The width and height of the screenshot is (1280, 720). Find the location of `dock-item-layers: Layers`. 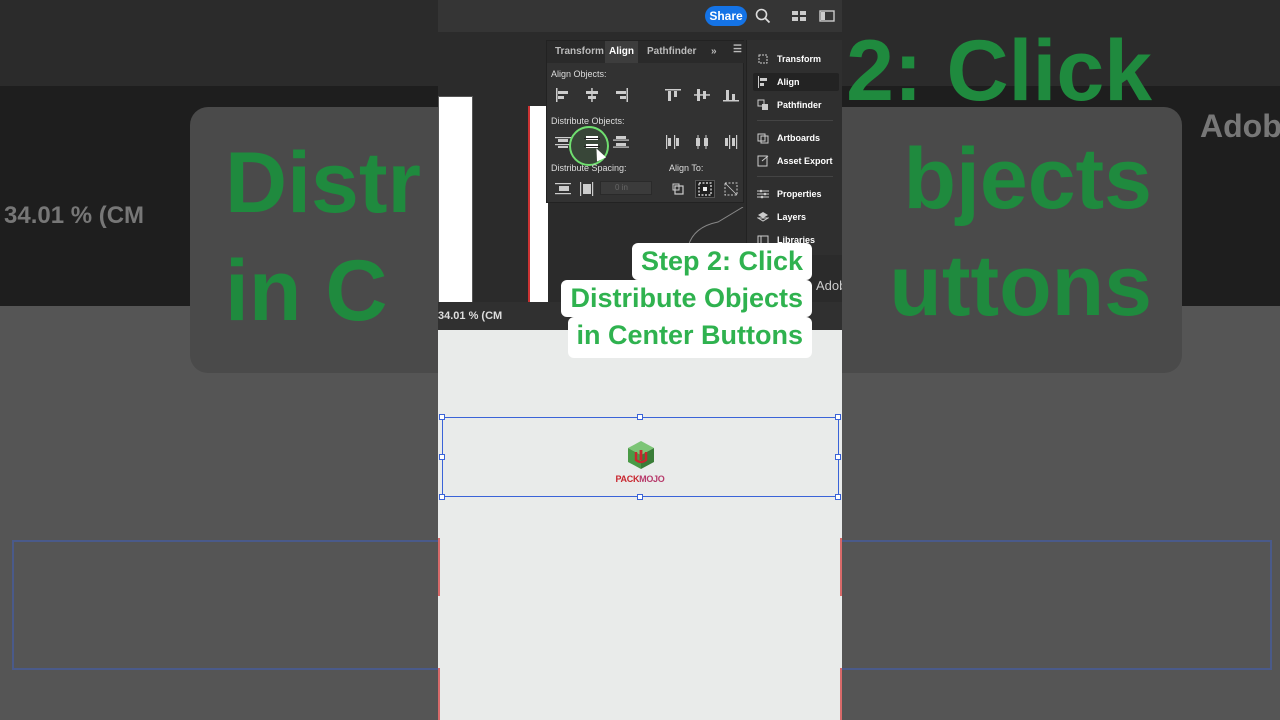

dock-item-layers: Layers is located at coordinates (796, 217).